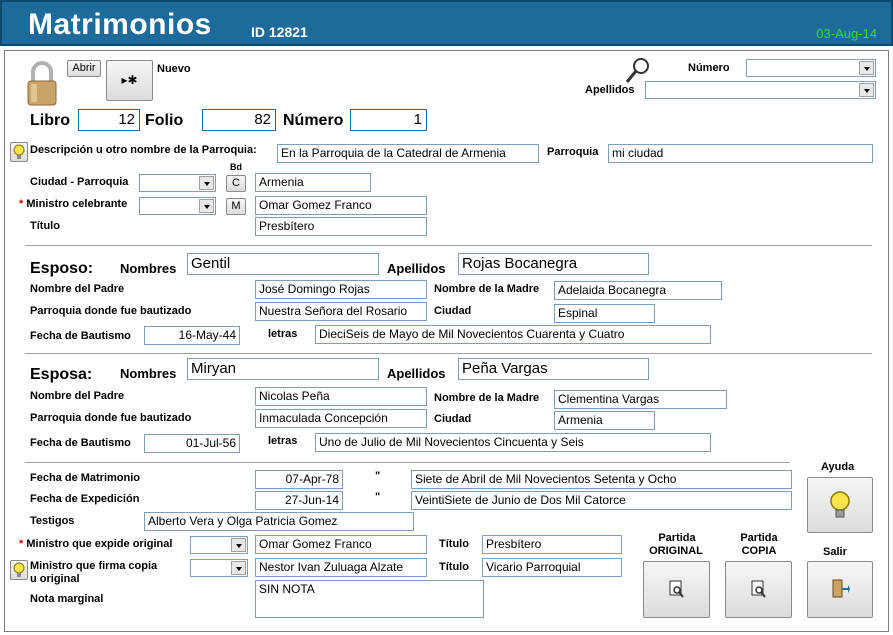 The height and width of the screenshot is (635, 893). I want to click on parish-field: mi ciudad, so click(740, 153).